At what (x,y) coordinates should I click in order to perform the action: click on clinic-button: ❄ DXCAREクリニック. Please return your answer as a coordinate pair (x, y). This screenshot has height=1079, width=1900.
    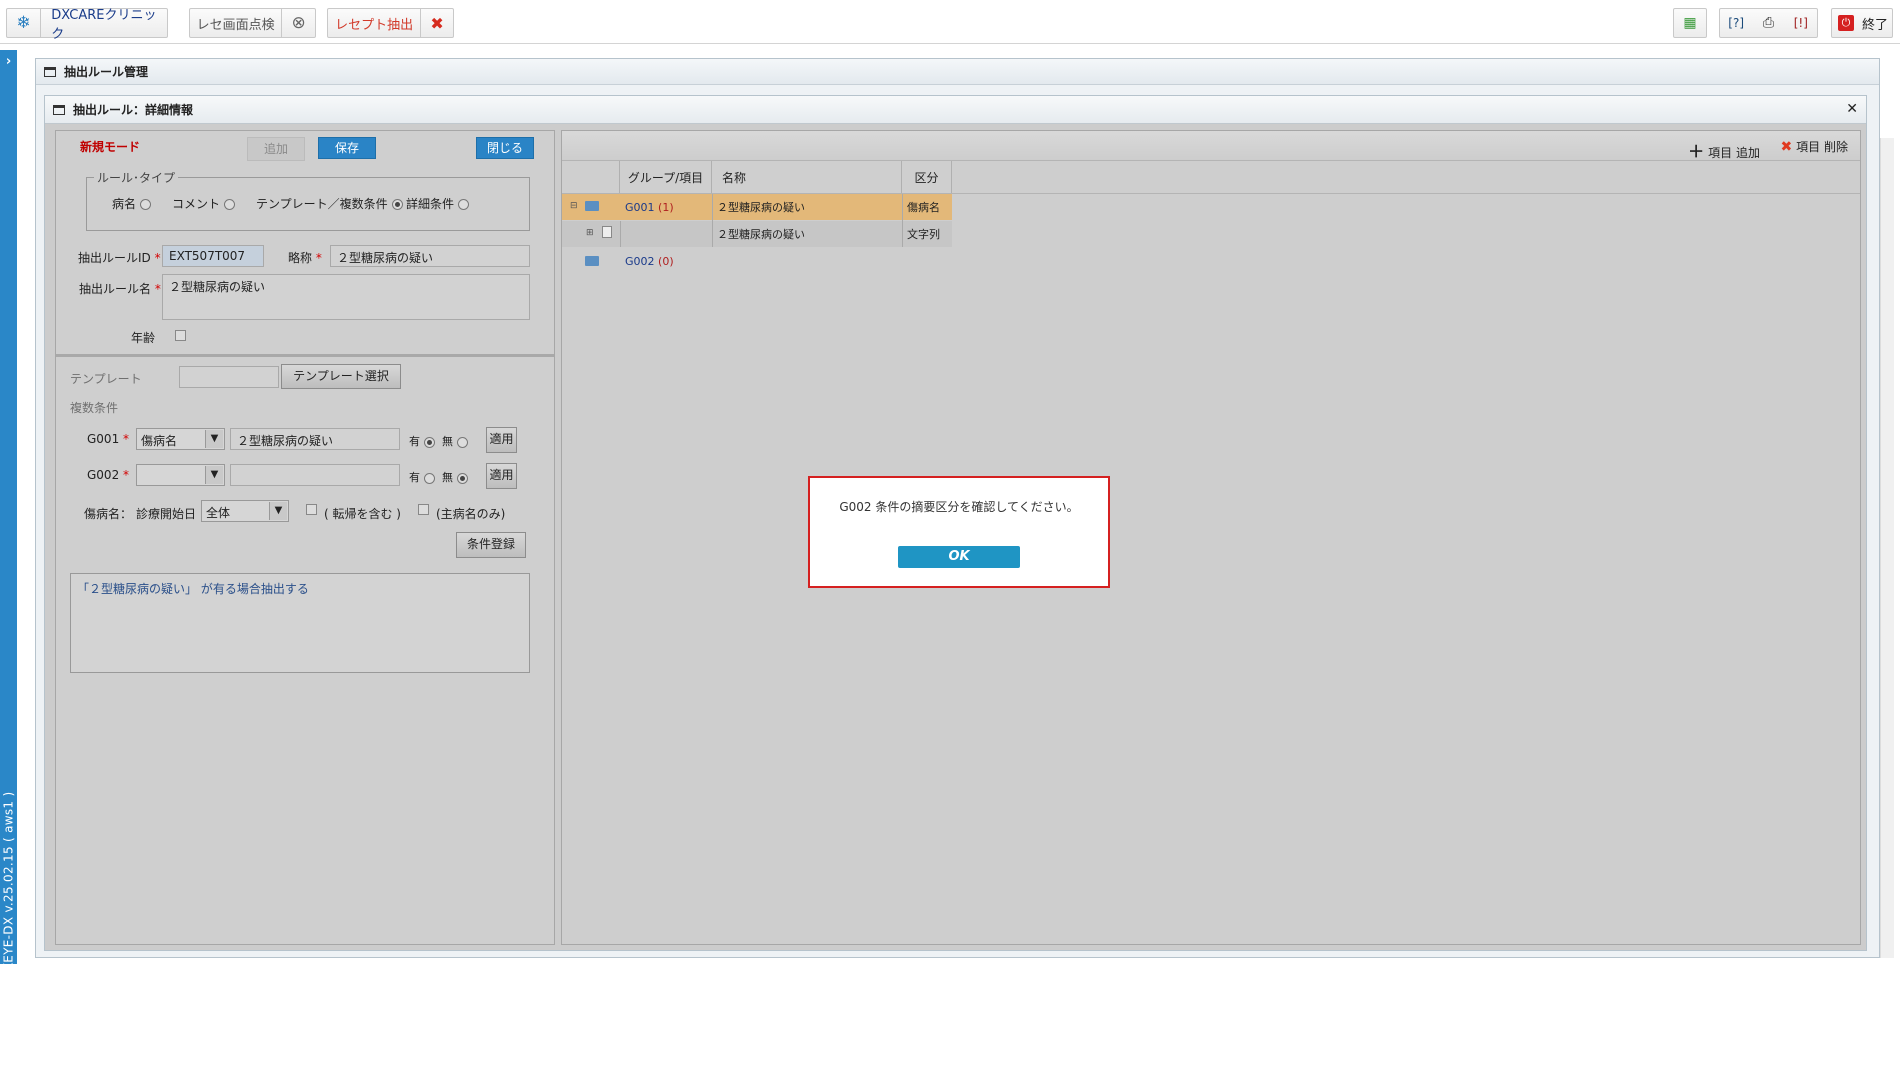
    Looking at the image, I should click on (87, 25).